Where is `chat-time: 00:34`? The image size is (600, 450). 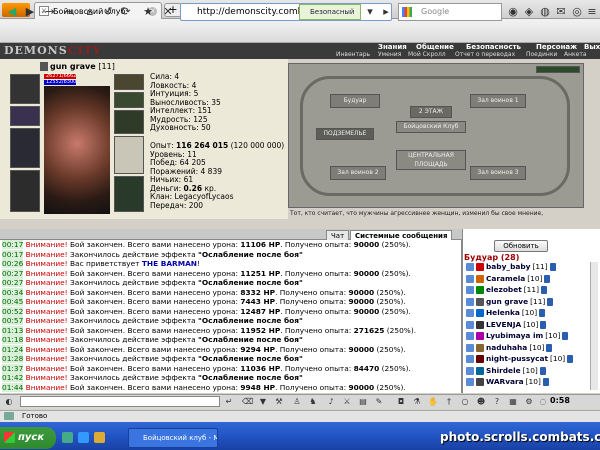
chat-time: 00:34 is located at coordinates (13, 292).